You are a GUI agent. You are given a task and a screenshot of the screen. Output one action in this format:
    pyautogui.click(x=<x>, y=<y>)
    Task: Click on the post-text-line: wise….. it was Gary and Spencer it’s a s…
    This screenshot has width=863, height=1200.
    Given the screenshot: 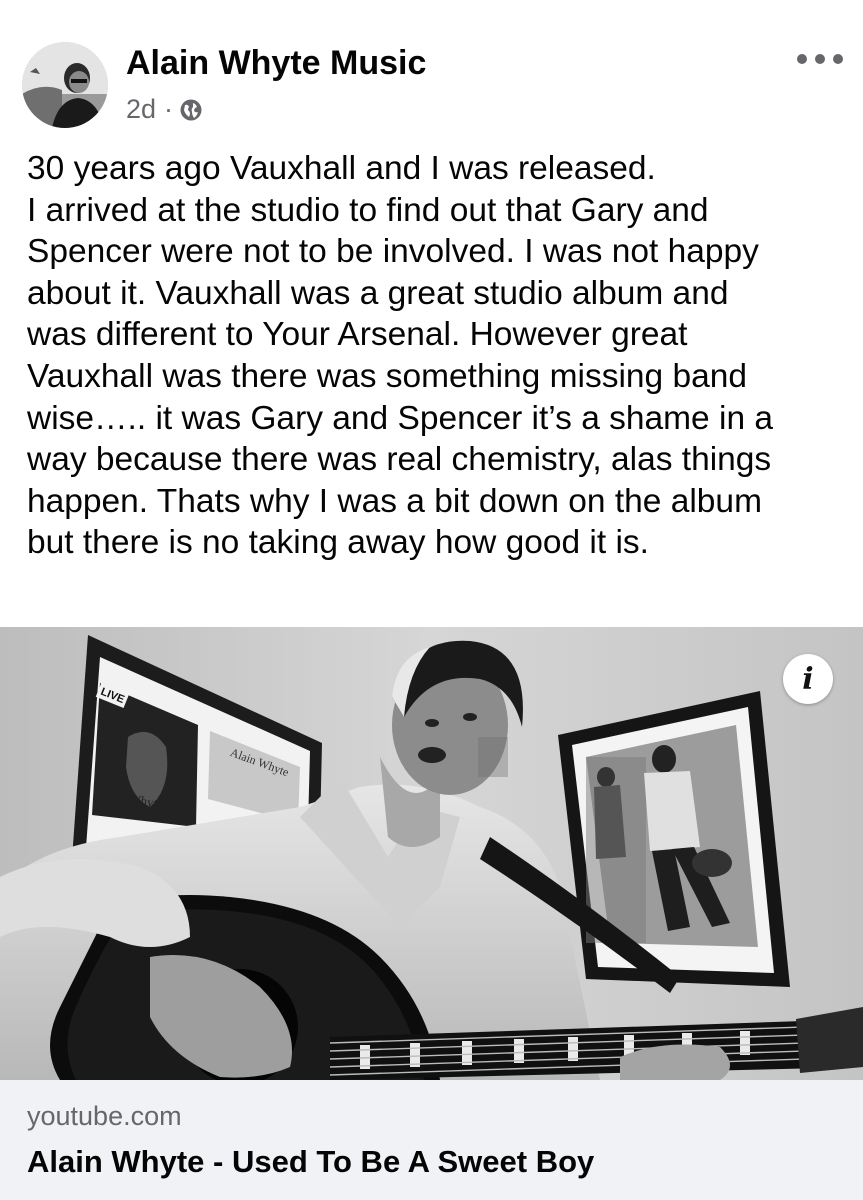 What is the action you would take?
    pyautogui.click(x=400, y=418)
    